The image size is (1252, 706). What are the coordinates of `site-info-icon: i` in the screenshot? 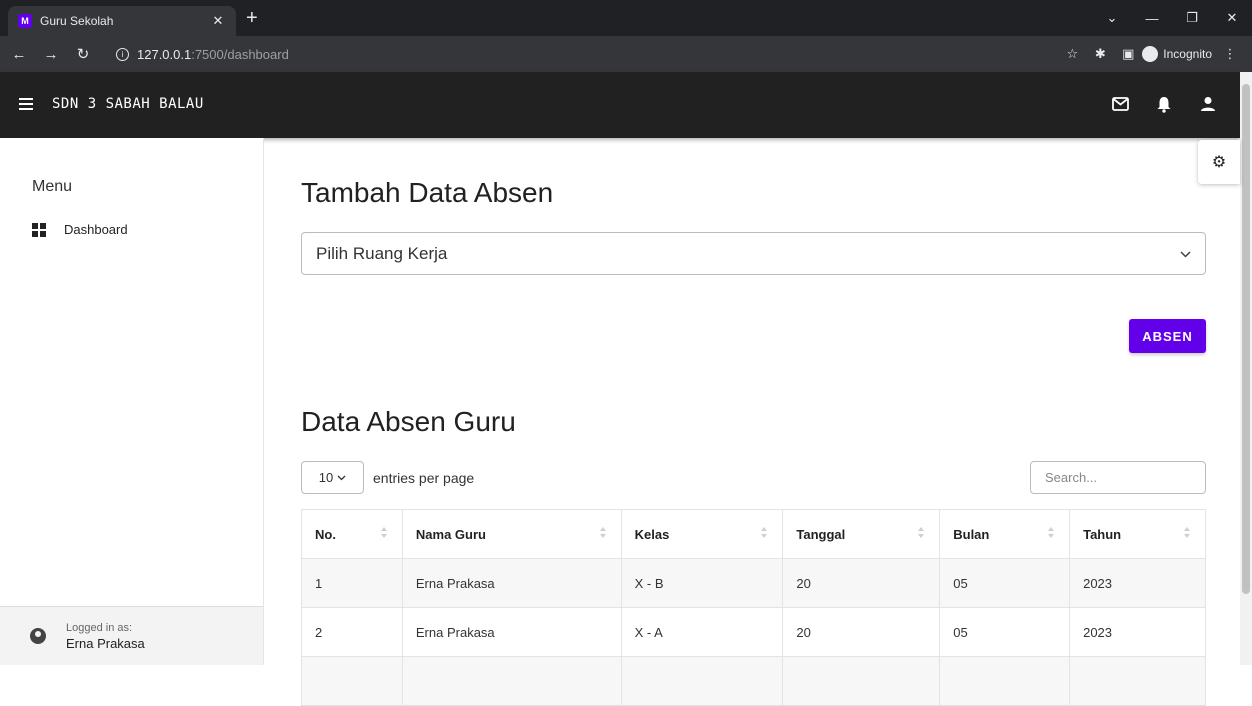 It's located at (122, 54).